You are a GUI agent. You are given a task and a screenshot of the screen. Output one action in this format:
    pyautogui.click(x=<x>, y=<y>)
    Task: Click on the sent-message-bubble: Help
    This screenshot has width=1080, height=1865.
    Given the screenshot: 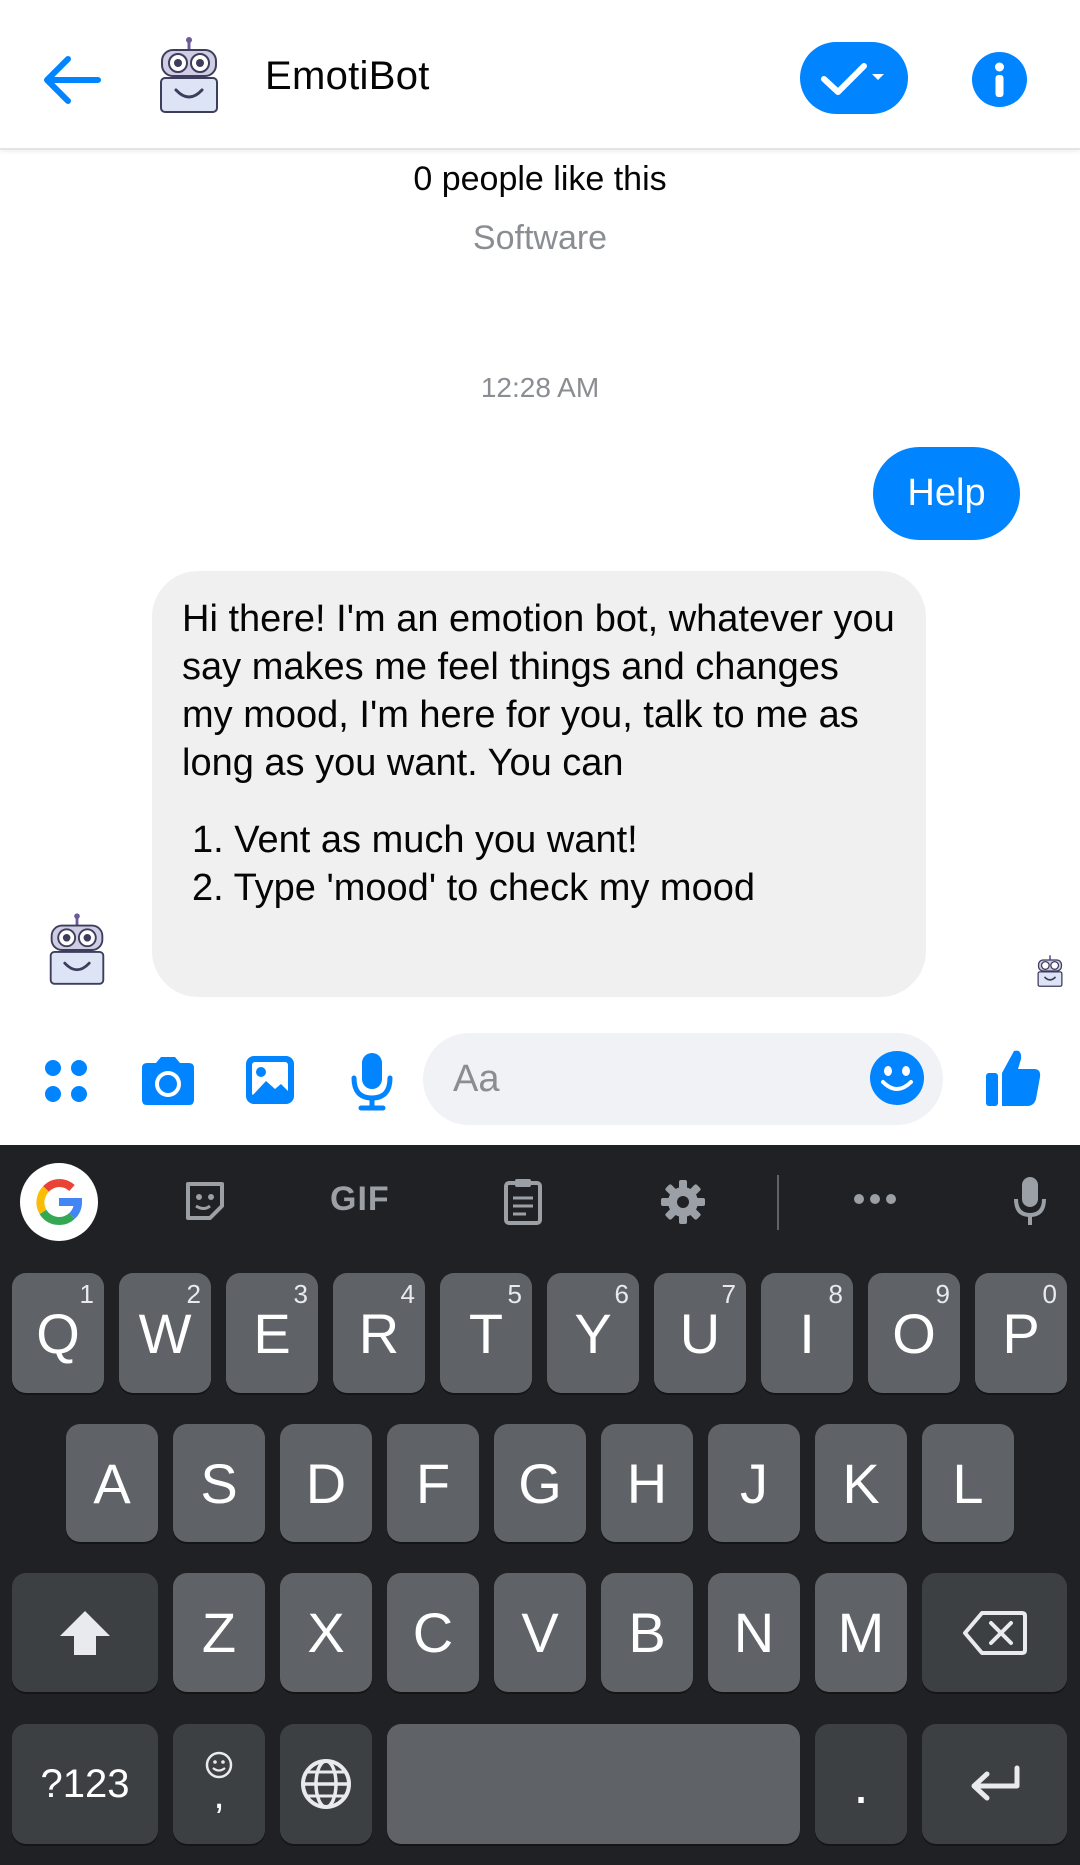 What is the action you would take?
    pyautogui.click(x=946, y=493)
    